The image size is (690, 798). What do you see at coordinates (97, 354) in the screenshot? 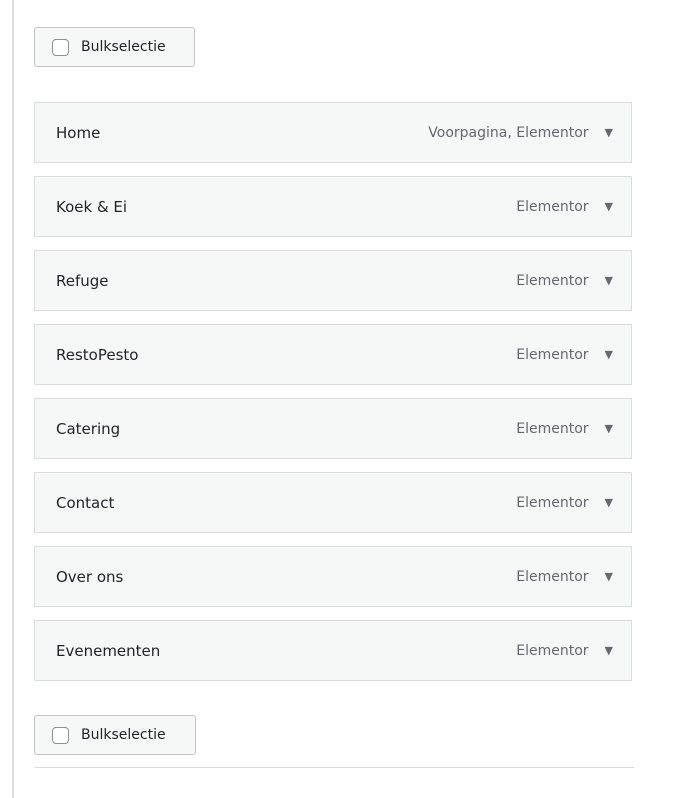
I see `page-item-title: RestoPesto` at bounding box center [97, 354].